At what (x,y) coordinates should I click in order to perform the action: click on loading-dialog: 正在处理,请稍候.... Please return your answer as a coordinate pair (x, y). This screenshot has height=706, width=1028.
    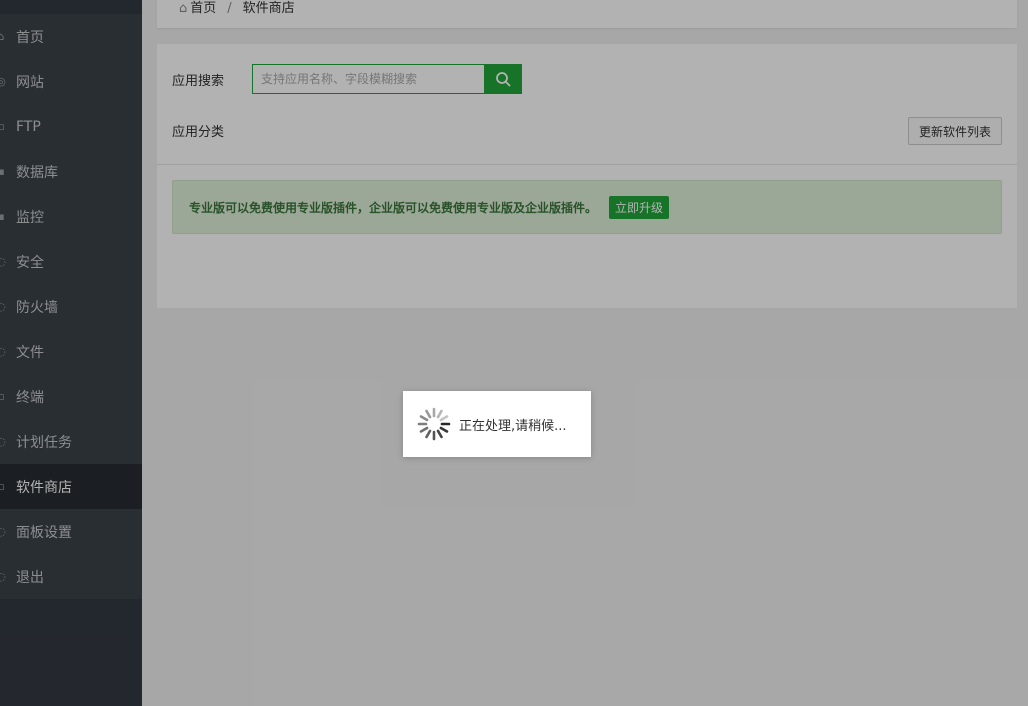
    Looking at the image, I should click on (497, 424).